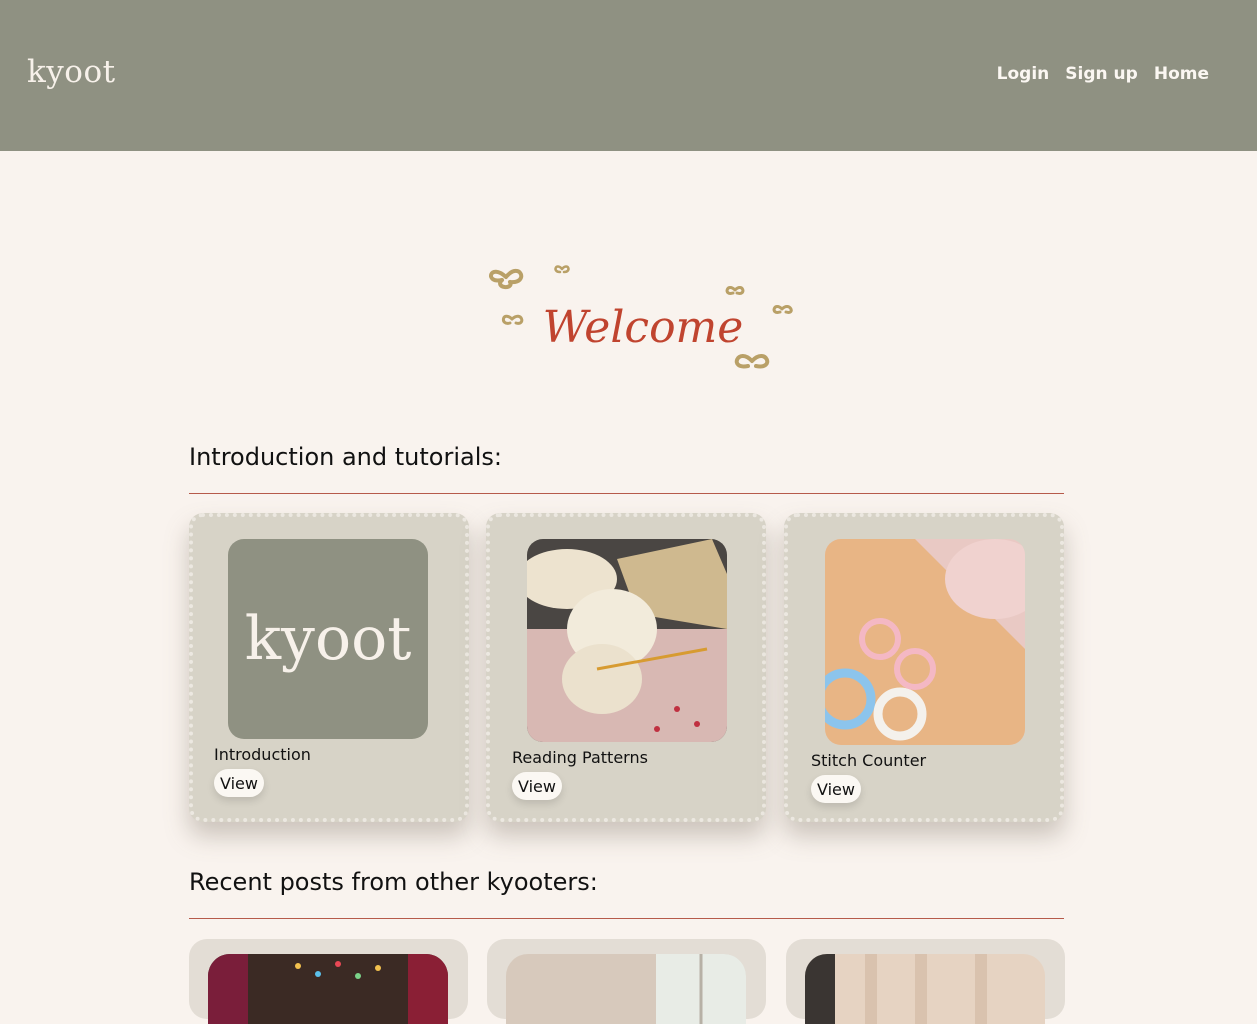  I want to click on recent-divider, so click(626, 918).